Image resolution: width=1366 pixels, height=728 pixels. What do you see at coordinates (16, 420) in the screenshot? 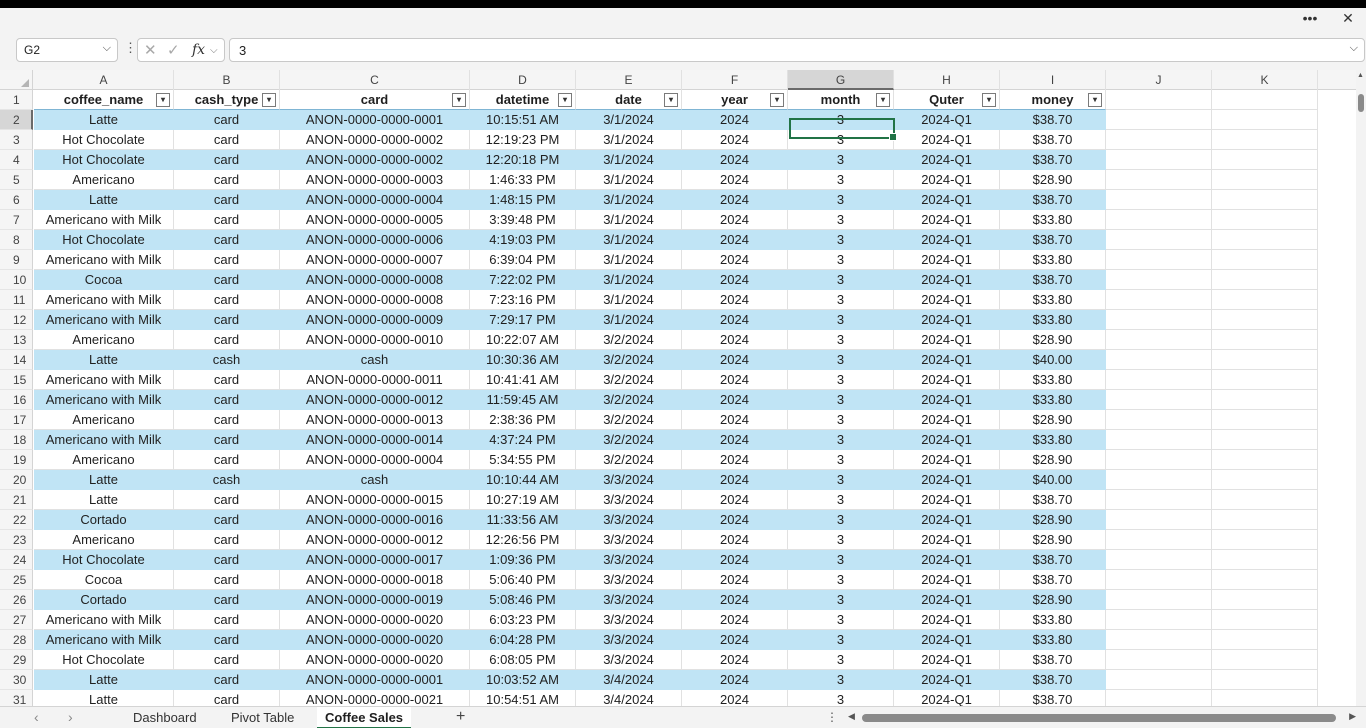
I see `row-header: 17` at bounding box center [16, 420].